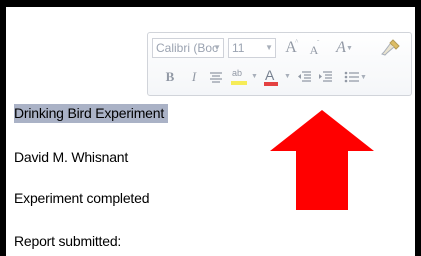 The width and height of the screenshot is (421, 256). I want to click on grow-font-button: A ^, so click(291, 48).